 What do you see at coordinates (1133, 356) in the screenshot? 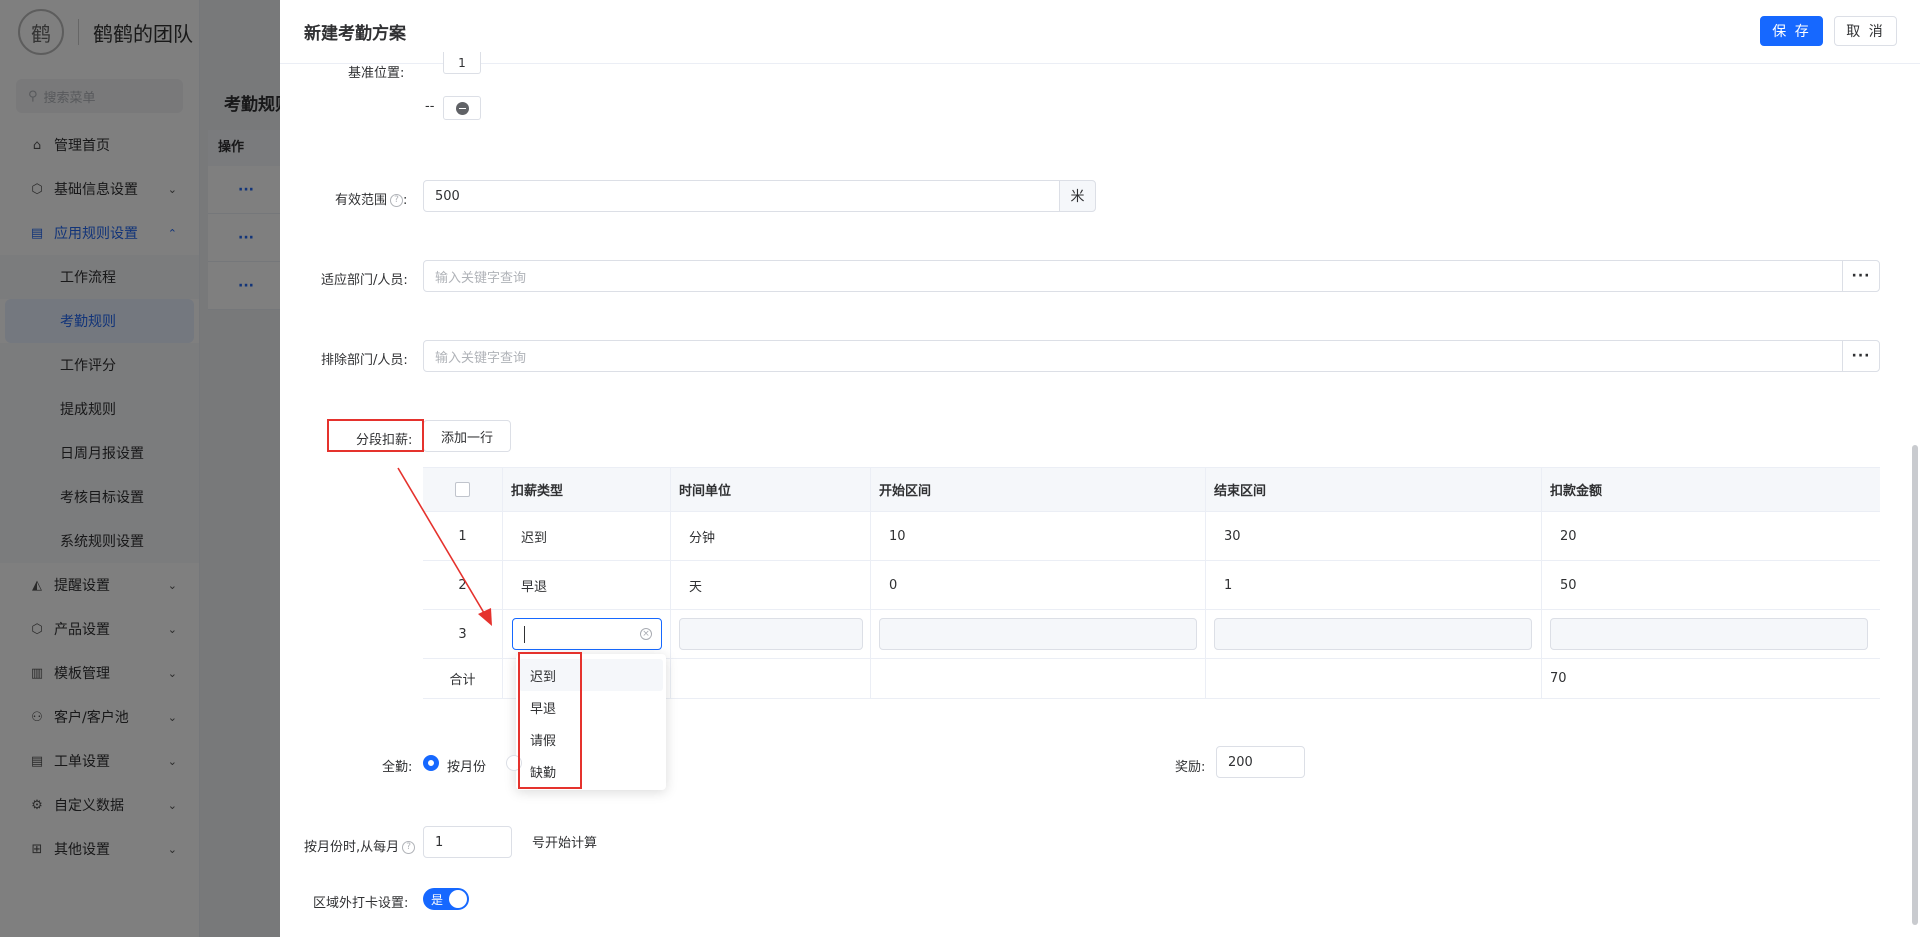
I see `exclude-search-input: 输入关键字查询` at bounding box center [1133, 356].